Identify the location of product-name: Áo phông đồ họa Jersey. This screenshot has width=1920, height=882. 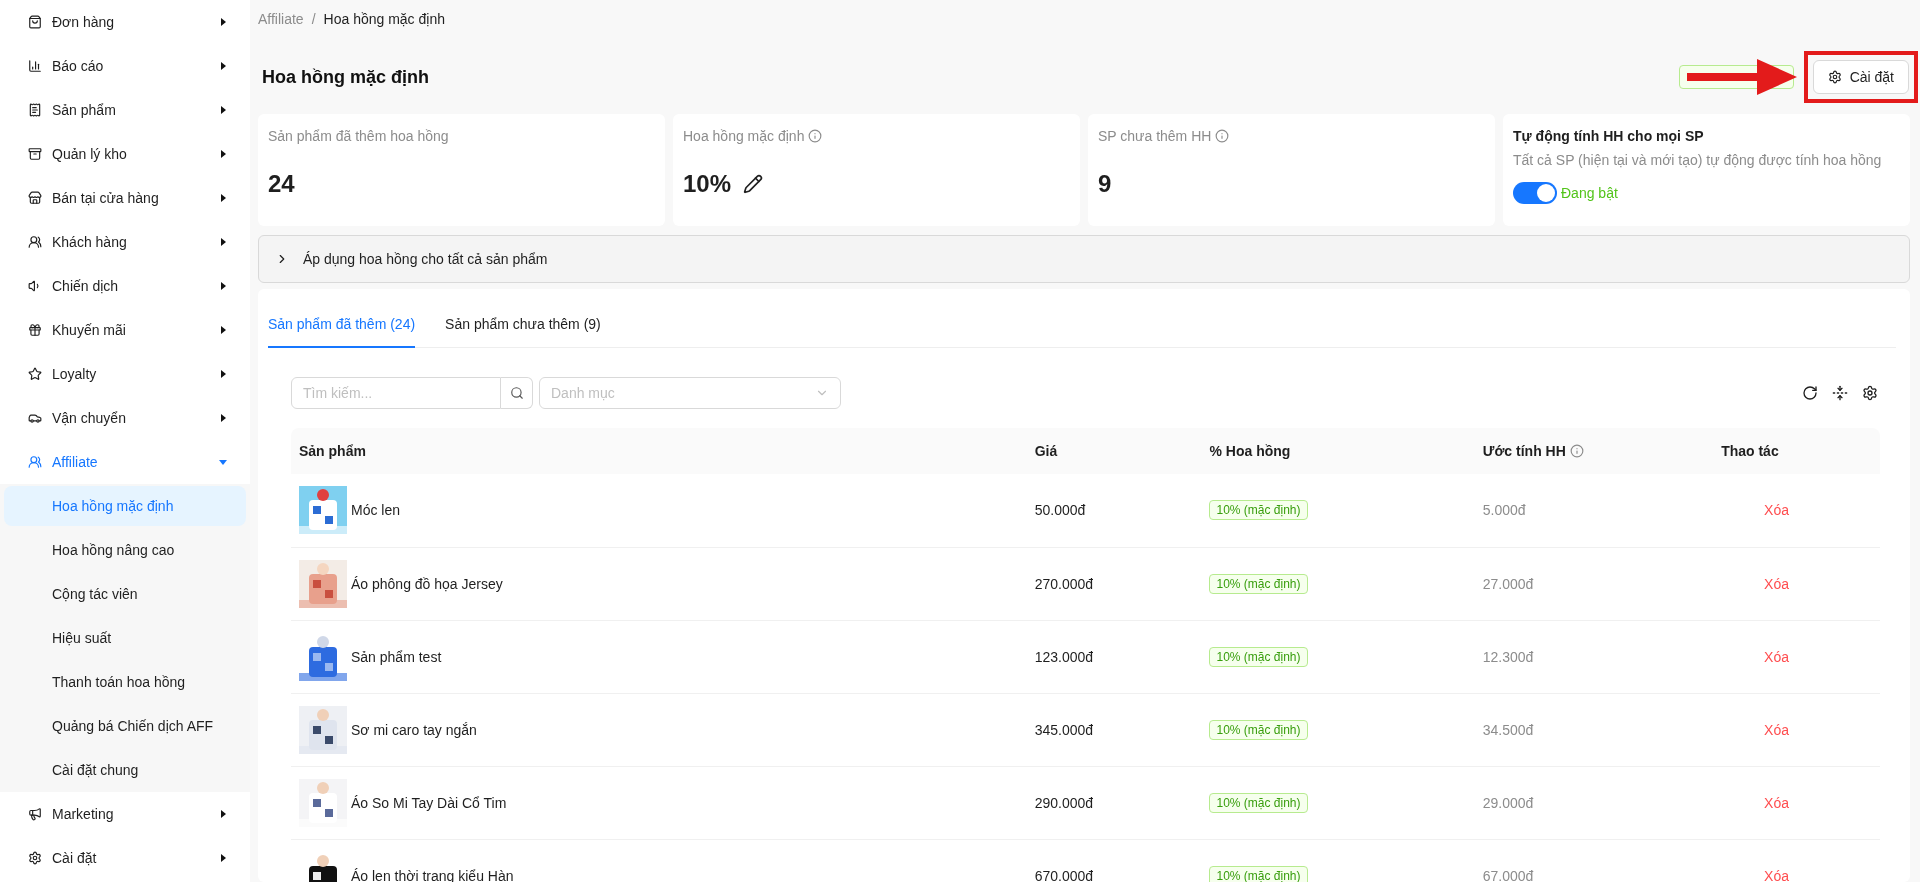
(427, 583).